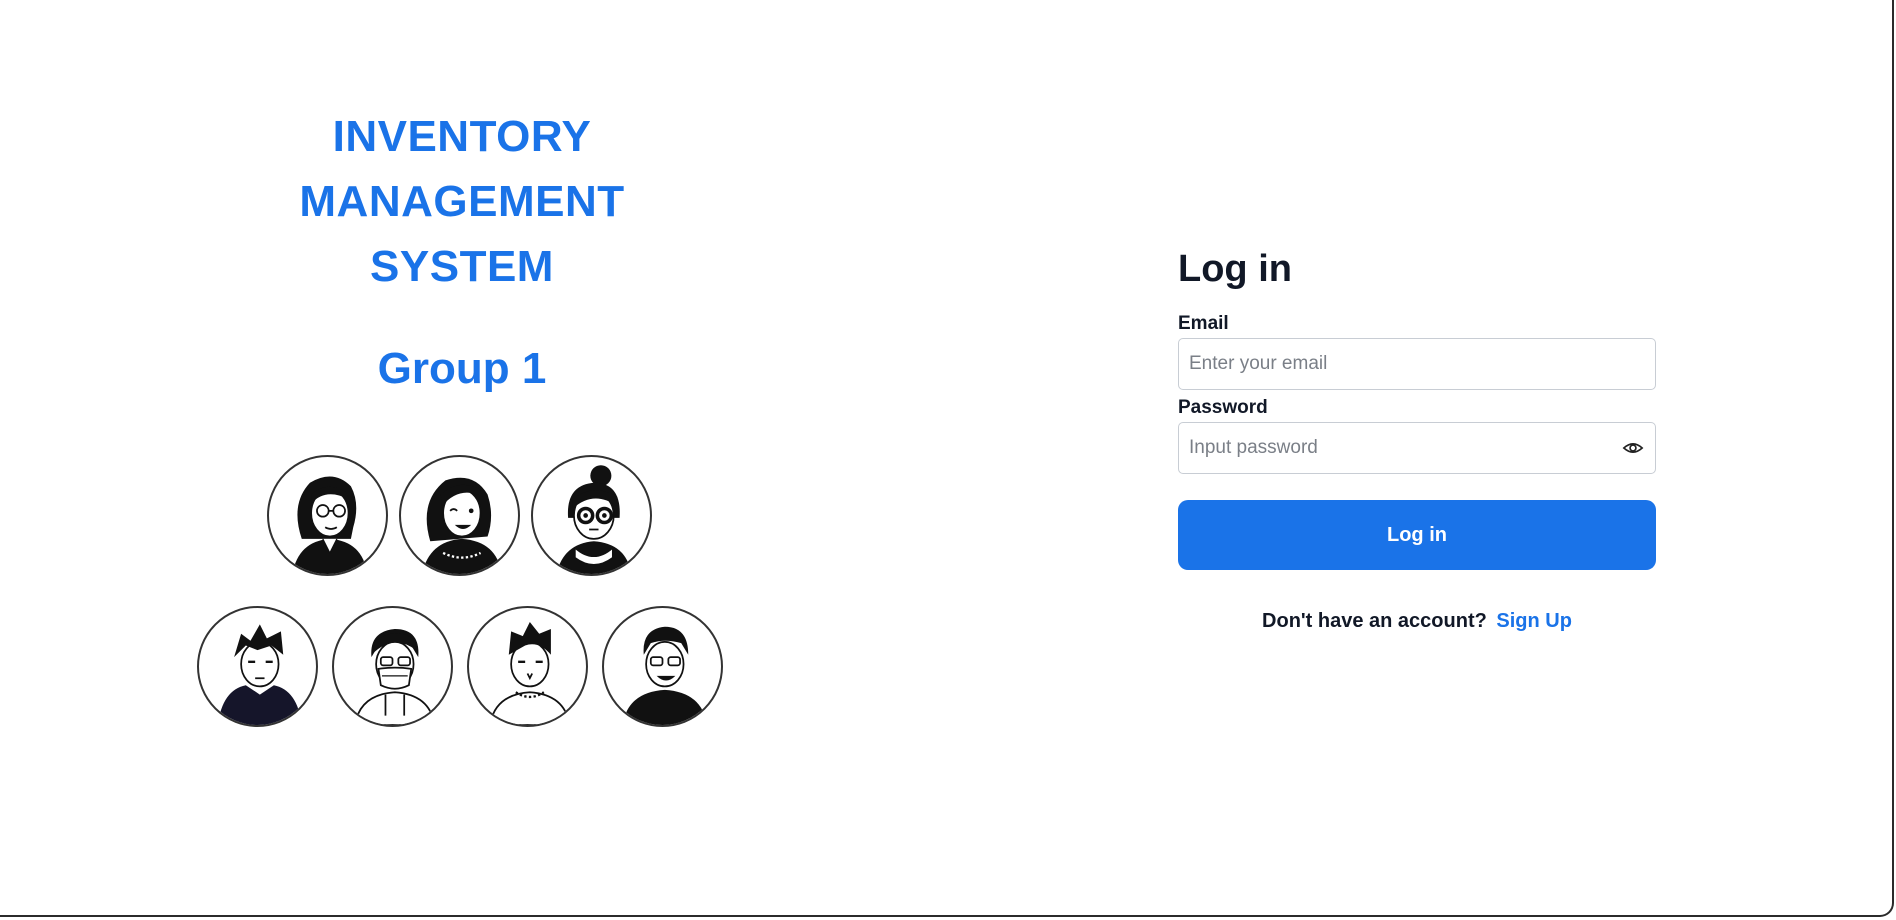  I want to click on password-field-wrapper, so click(1417, 448).